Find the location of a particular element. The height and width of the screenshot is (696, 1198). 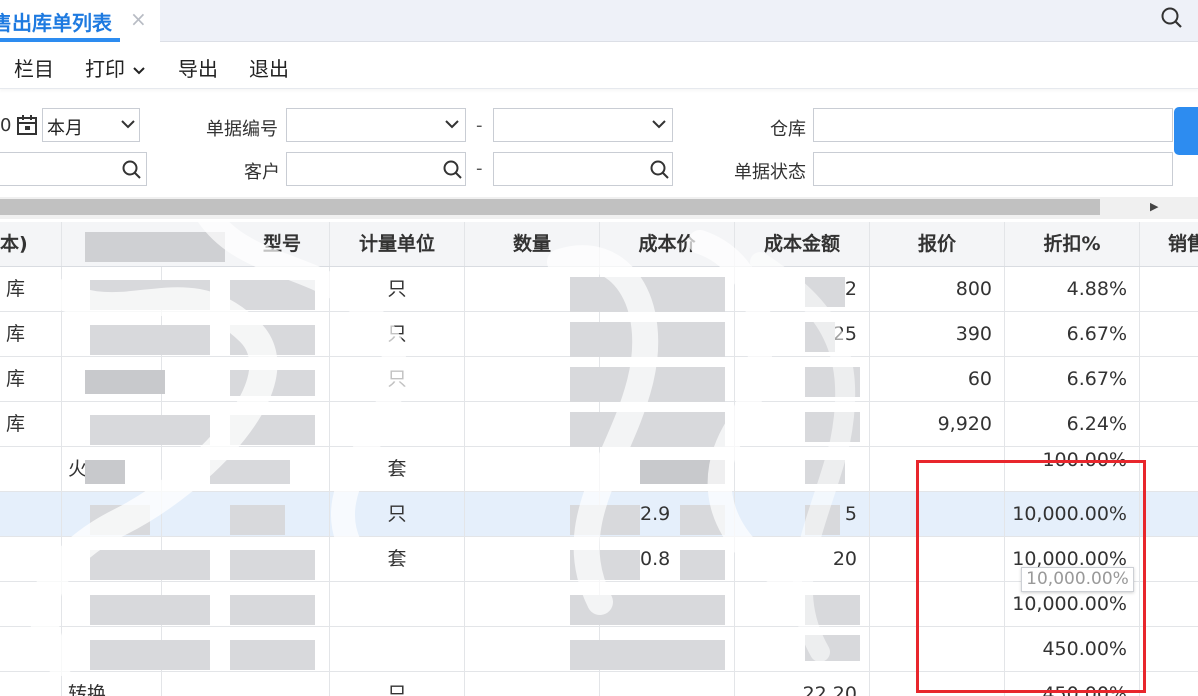

warehouse-input is located at coordinates (993, 125).